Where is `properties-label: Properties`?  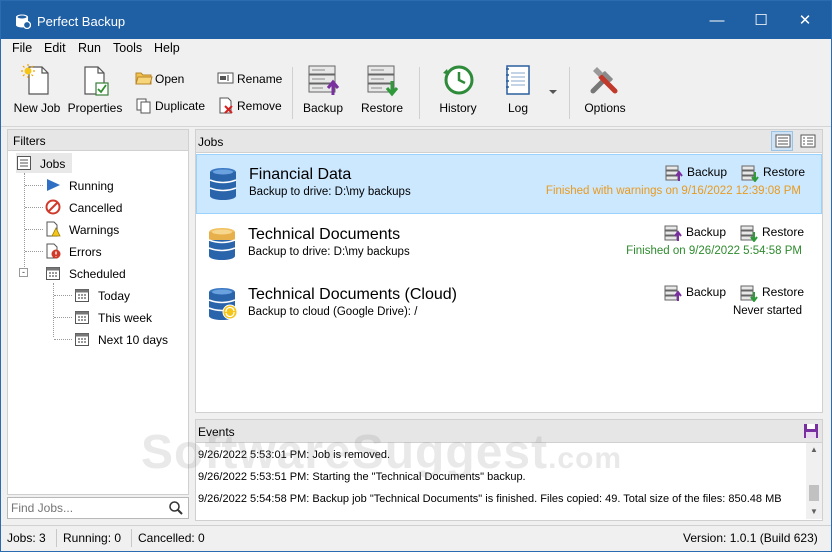
properties-label: Properties is located at coordinates (95, 108).